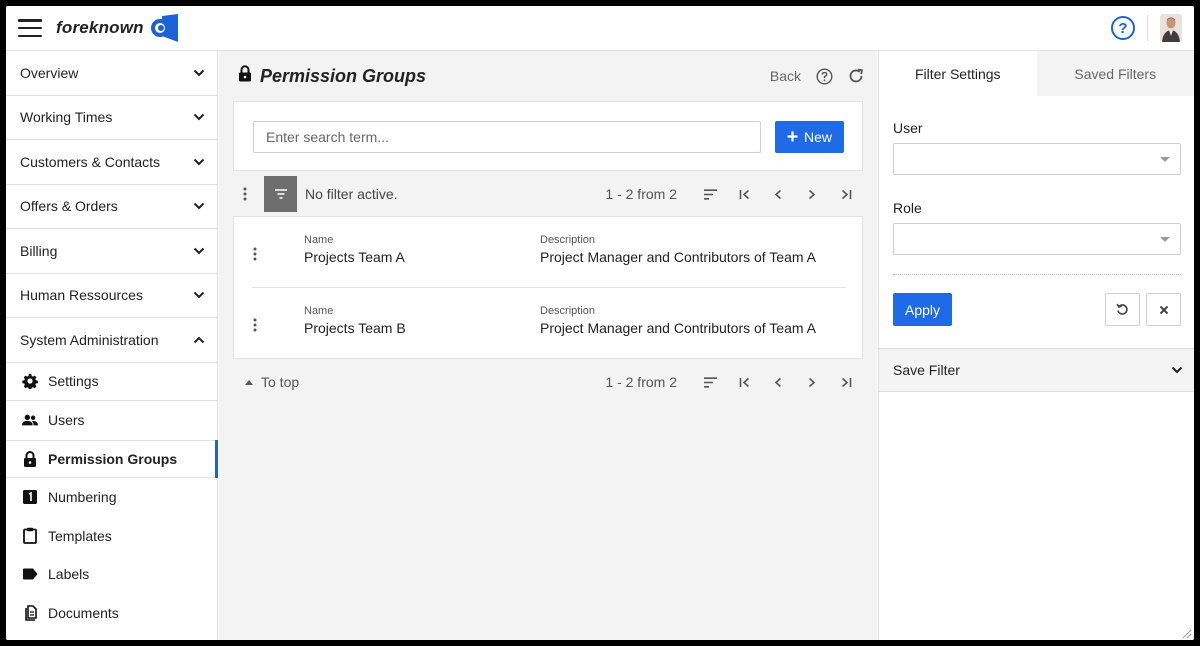 The width and height of the screenshot is (1200, 646). I want to click on close-icon, so click(1163, 309).